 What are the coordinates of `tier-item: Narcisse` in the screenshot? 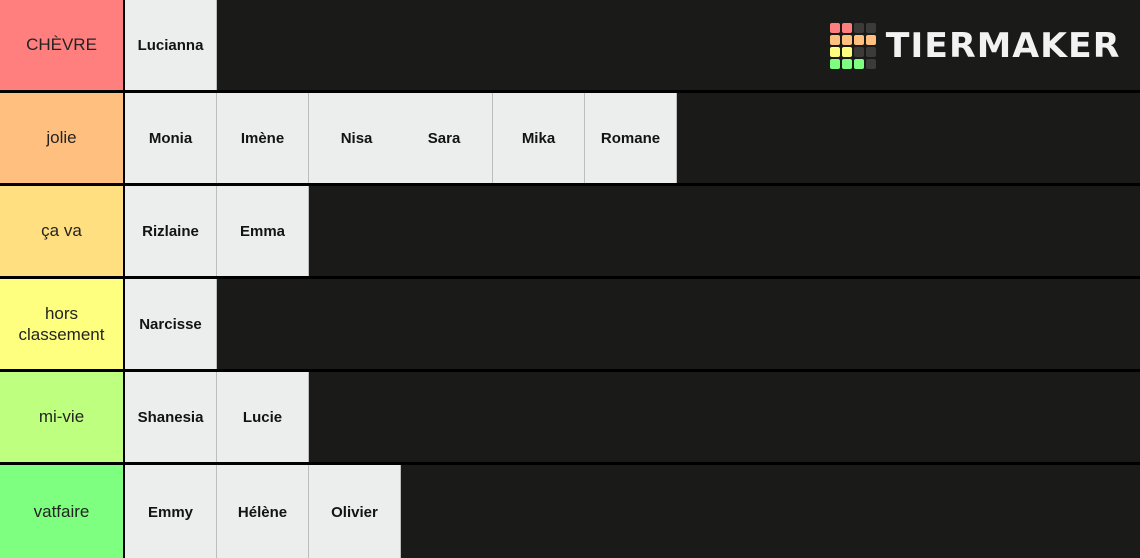 It's located at (171, 324).